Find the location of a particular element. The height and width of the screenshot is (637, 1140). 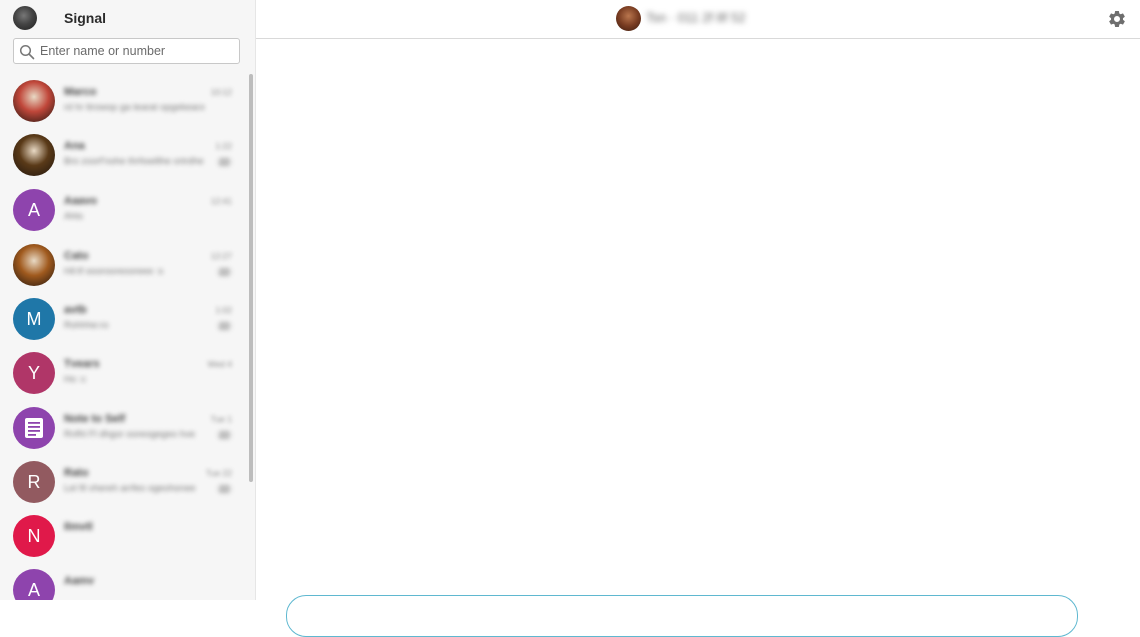

conversation-name: Aamv is located at coordinates (79, 581).